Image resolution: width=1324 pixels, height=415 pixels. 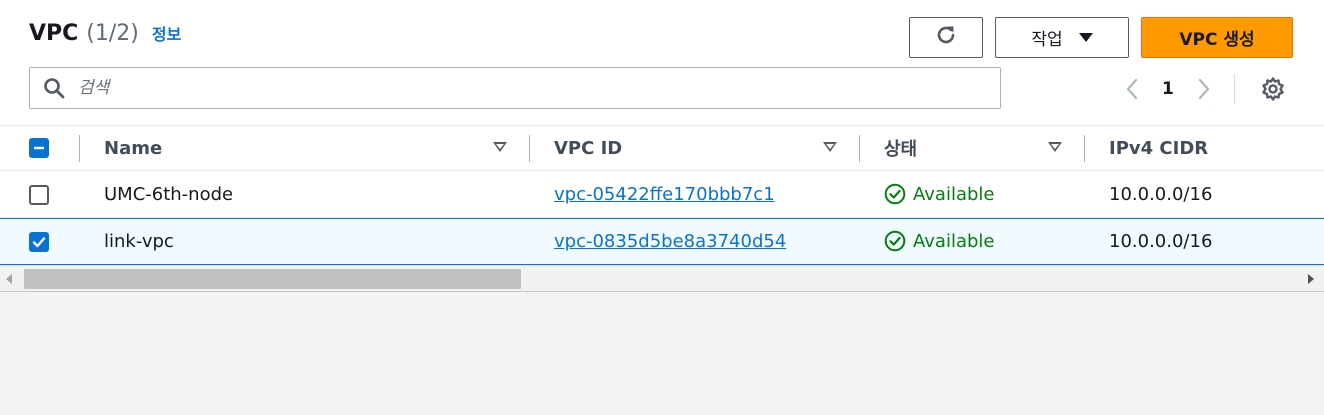 I want to click on current-page-number: 1, so click(x=1168, y=89).